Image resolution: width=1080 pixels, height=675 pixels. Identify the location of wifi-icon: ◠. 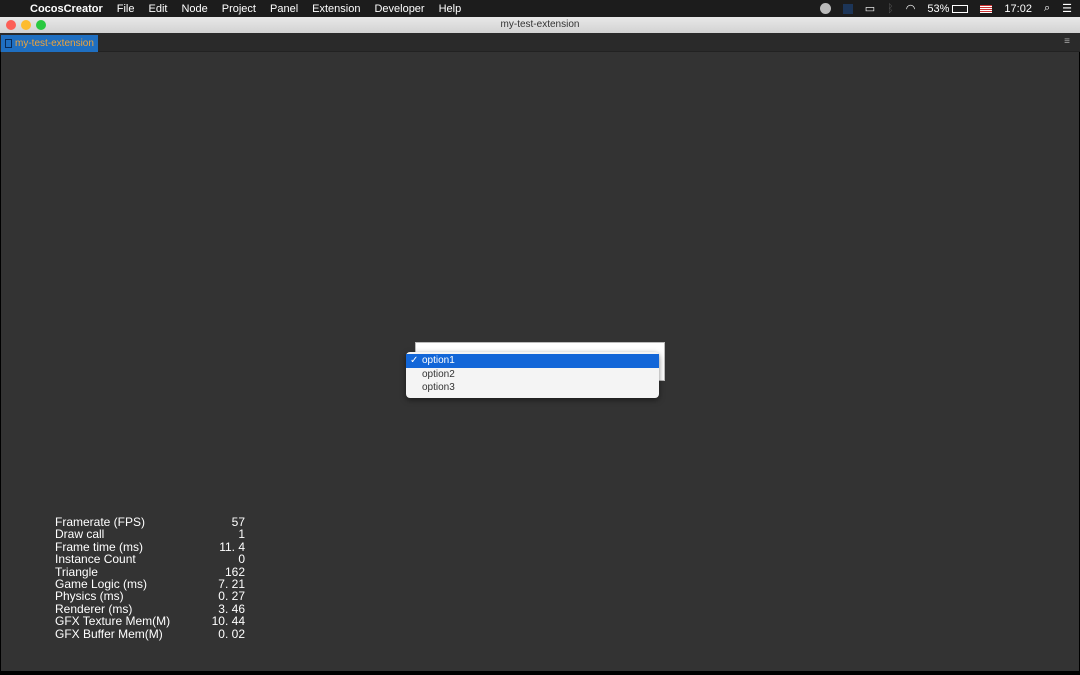
(911, 8).